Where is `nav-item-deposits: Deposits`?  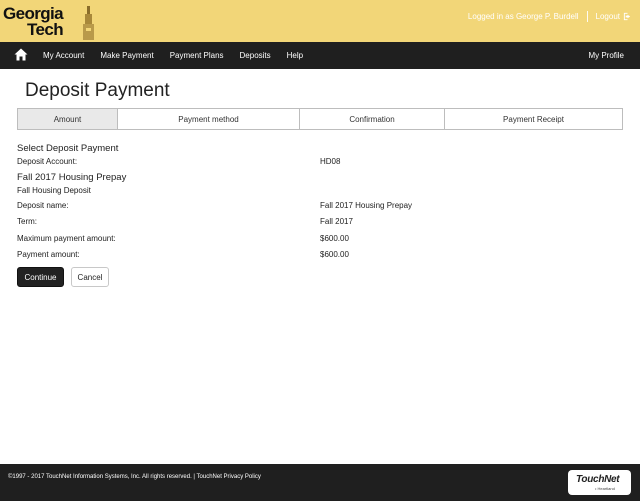
nav-item-deposits: Deposits is located at coordinates (255, 55).